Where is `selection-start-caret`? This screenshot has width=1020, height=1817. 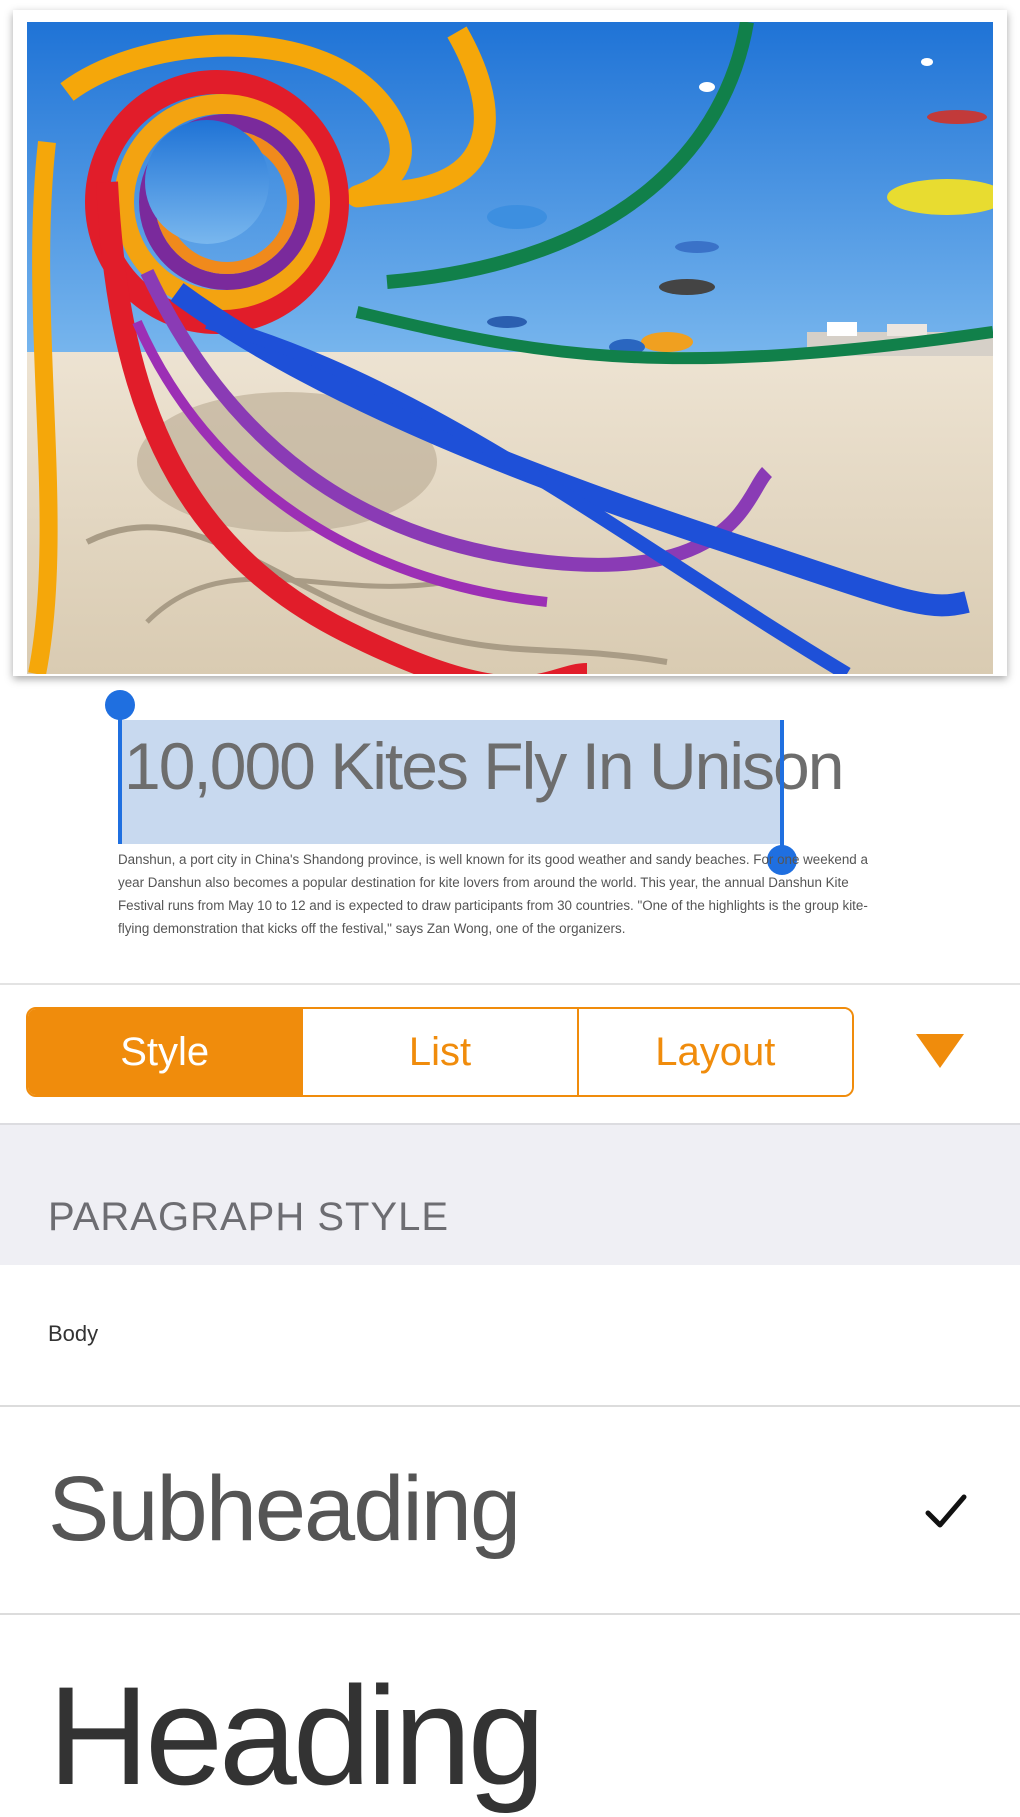 selection-start-caret is located at coordinates (120, 774).